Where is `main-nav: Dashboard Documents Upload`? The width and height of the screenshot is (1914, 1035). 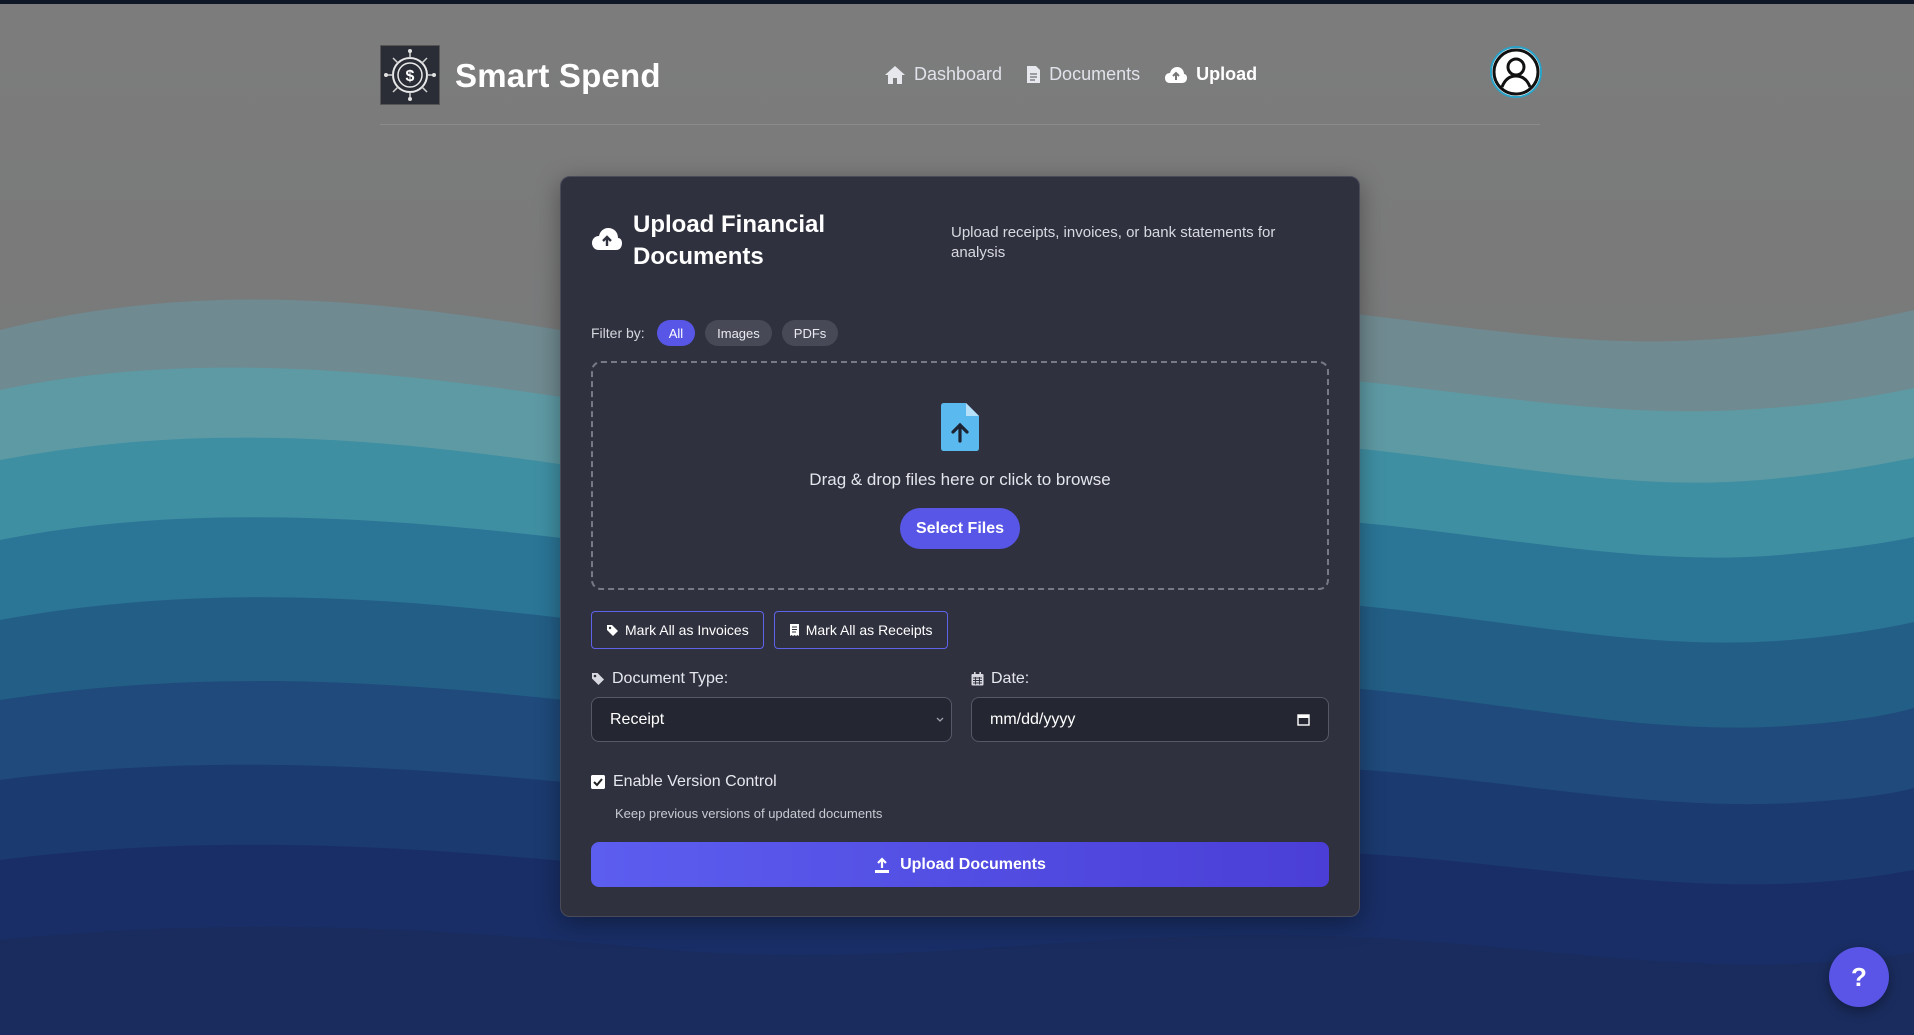
main-nav: Dashboard Documents Upload is located at coordinates (1070, 74).